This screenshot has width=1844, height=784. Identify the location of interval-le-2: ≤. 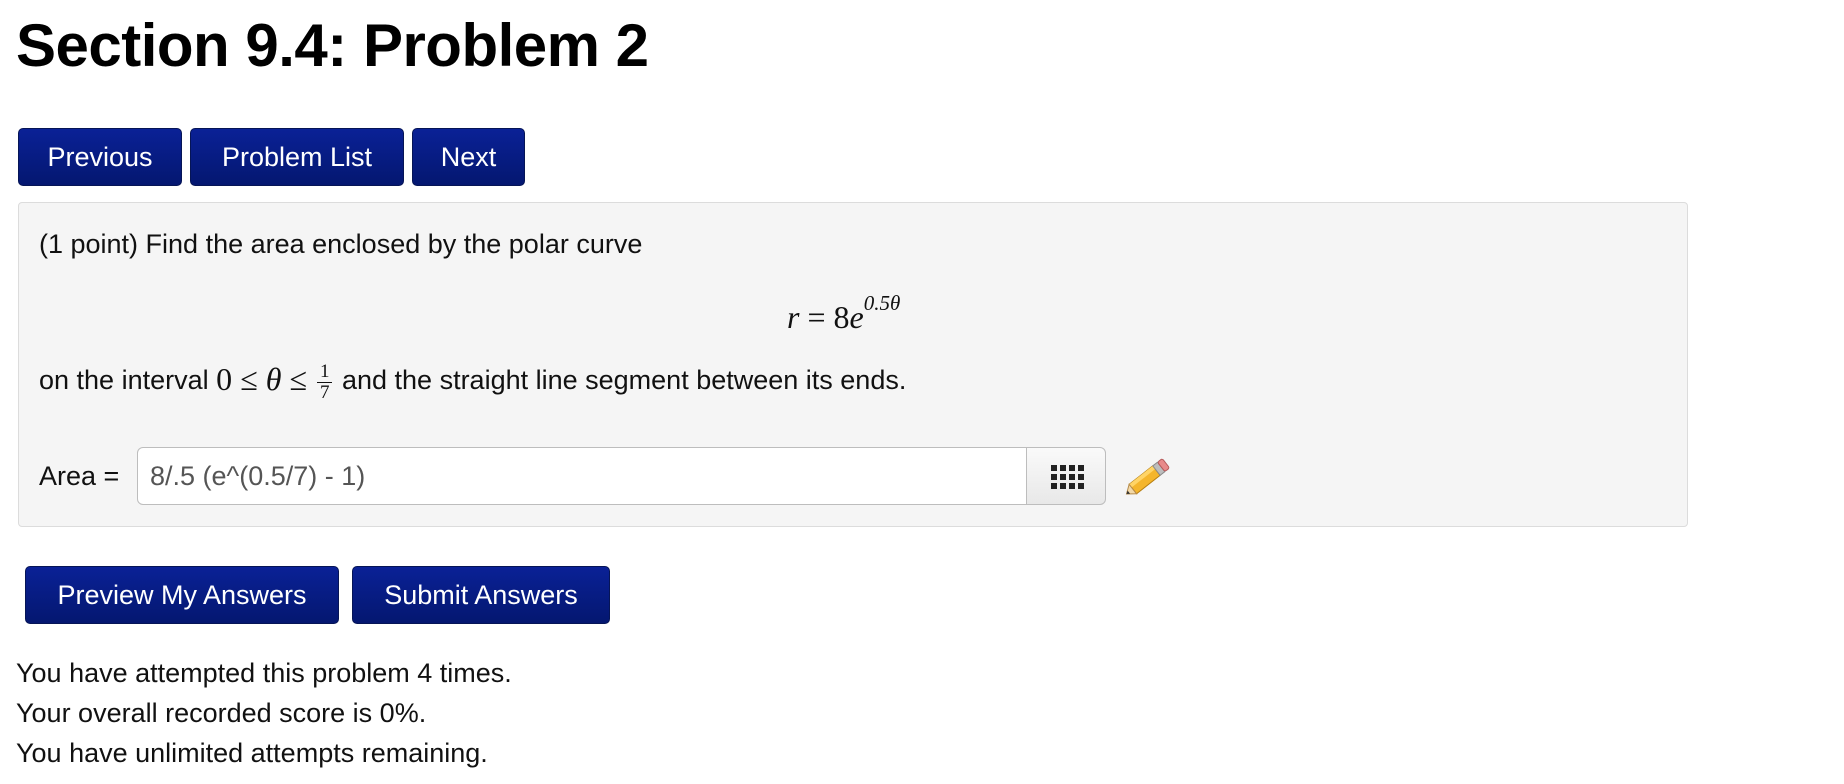
(298, 379).